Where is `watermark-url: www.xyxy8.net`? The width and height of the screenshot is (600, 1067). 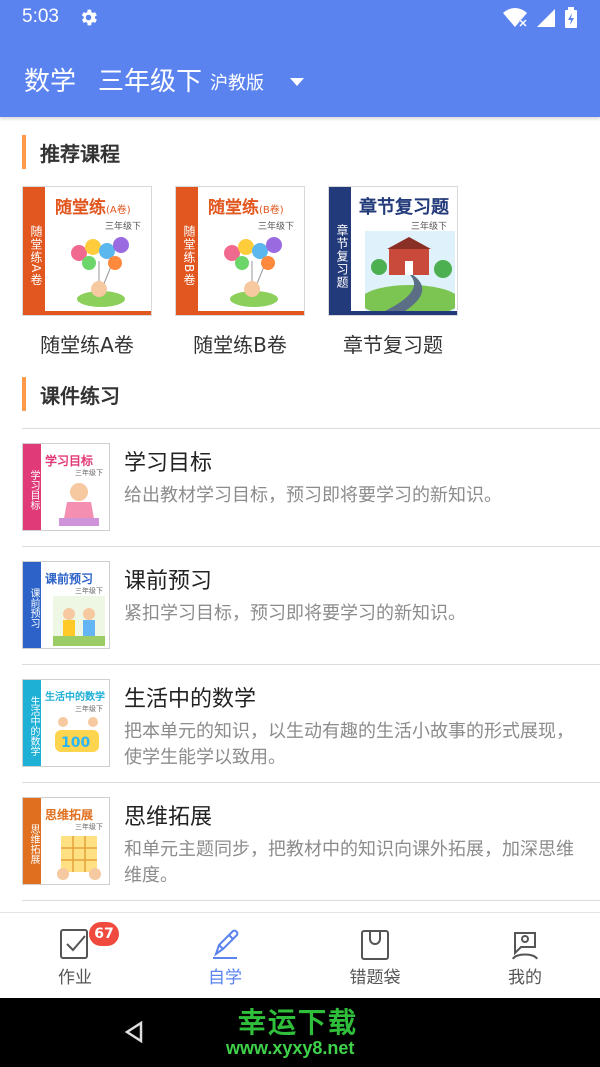 watermark-url: www.xyxy8.net is located at coordinates (290, 1048).